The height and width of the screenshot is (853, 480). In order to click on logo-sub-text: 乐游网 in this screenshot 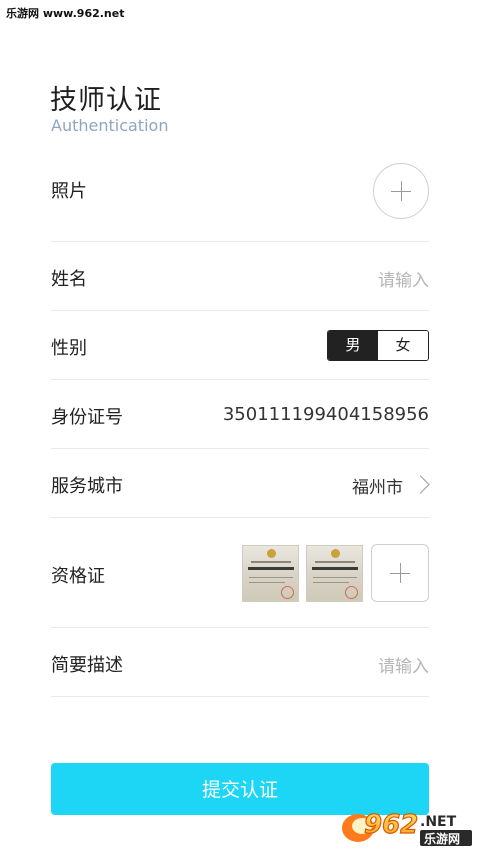, I will do `click(442, 838)`.